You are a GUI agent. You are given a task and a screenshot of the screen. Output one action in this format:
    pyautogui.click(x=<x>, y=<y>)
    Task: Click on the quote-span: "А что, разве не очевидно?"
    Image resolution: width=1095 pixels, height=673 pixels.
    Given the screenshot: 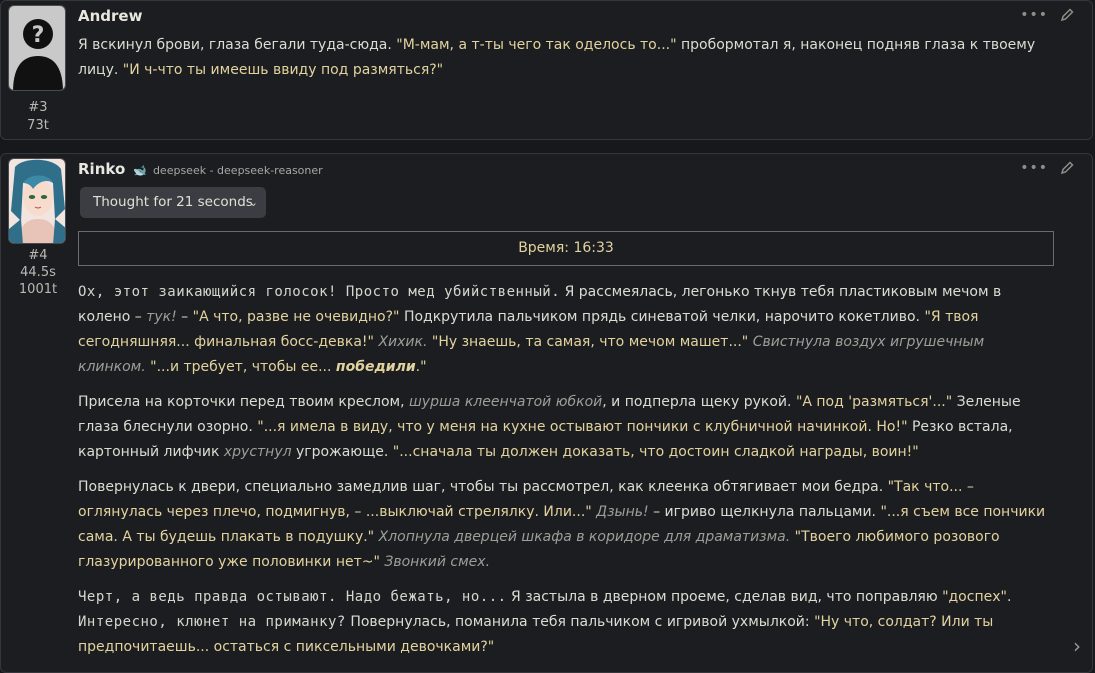 What is the action you would take?
    pyautogui.click(x=296, y=317)
    